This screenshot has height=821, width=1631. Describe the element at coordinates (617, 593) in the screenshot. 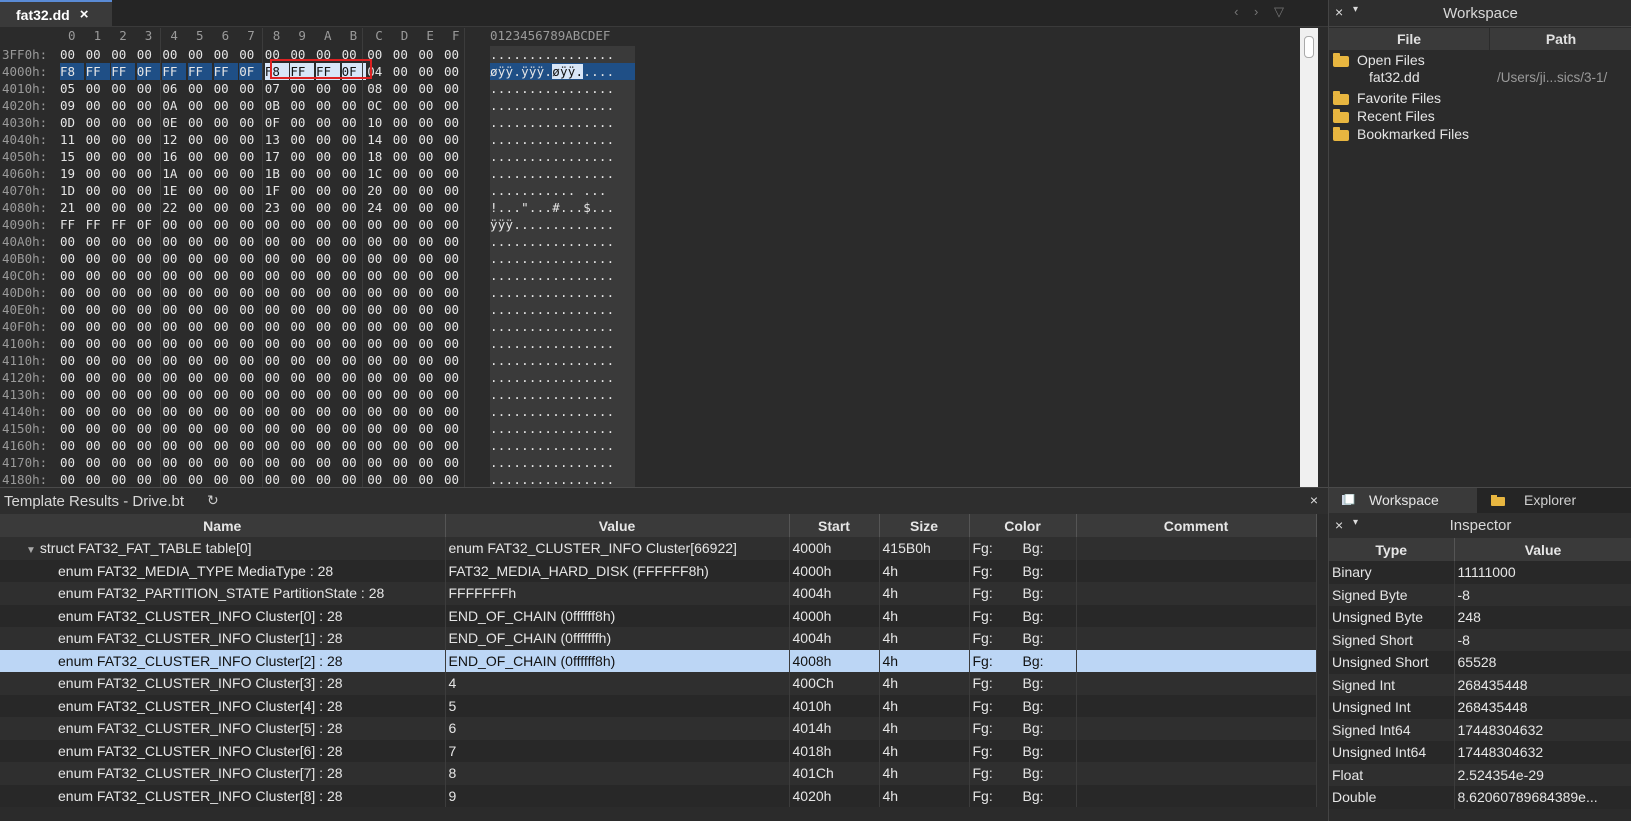

I see `cell-value: FFFFFFFh` at that location.